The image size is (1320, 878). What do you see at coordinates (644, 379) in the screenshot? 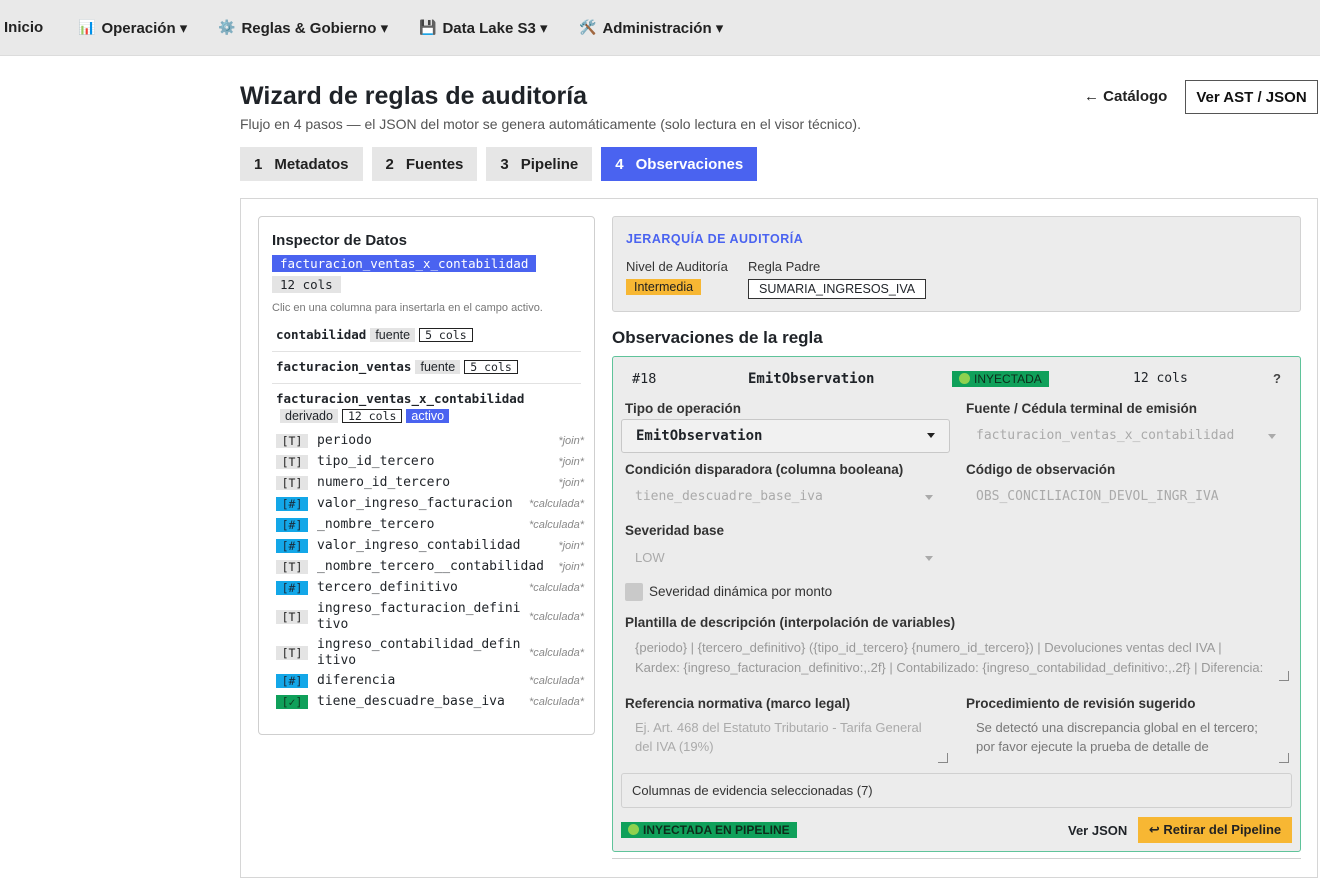
I see `observation-number: #18` at bounding box center [644, 379].